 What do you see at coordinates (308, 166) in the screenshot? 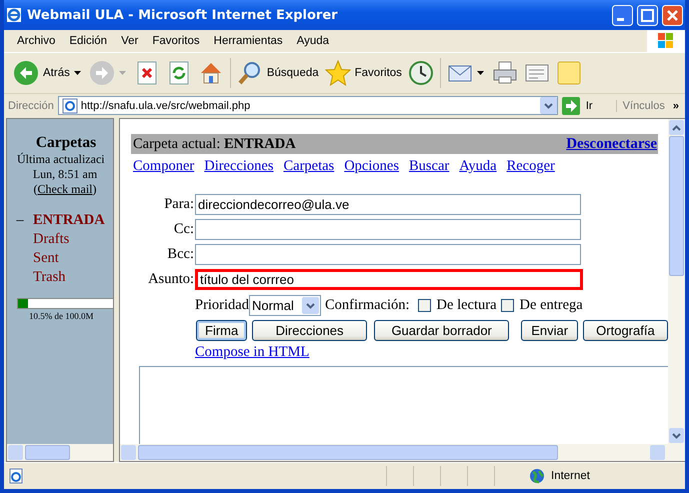
I see `nav-link: Carpetas` at bounding box center [308, 166].